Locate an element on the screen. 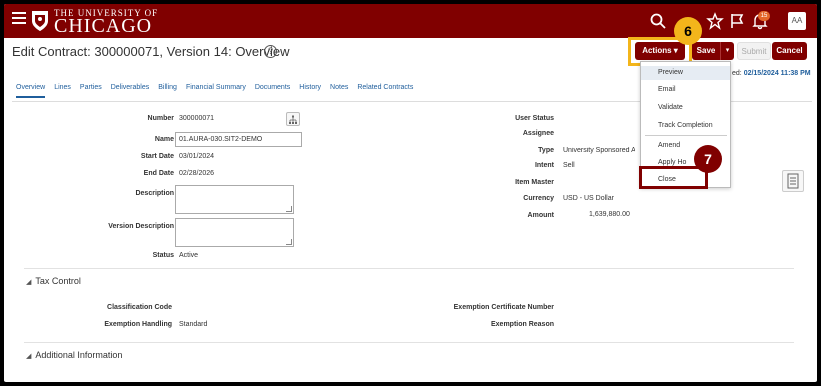 The width and height of the screenshot is (821, 386). save-options-dropdown-button: ▾ is located at coordinates (727, 51).